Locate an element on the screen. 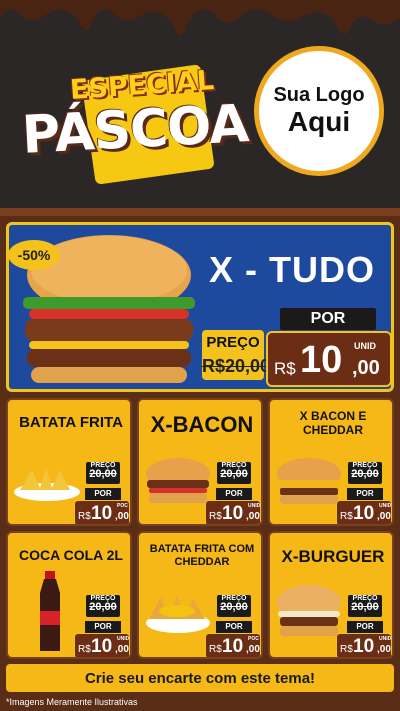 The width and height of the screenshot is (400, 711). product-title: X BACON E CHEDDAR is located at coordinates (333, 423).